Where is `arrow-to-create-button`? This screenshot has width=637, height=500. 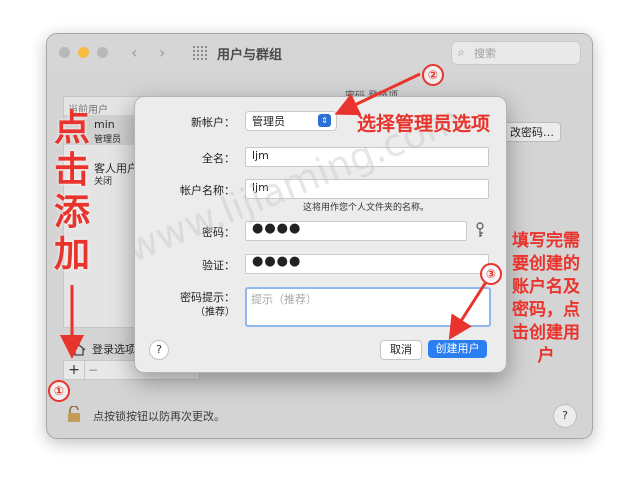
arrow-to-create-button is located at coordinates (468, 311).